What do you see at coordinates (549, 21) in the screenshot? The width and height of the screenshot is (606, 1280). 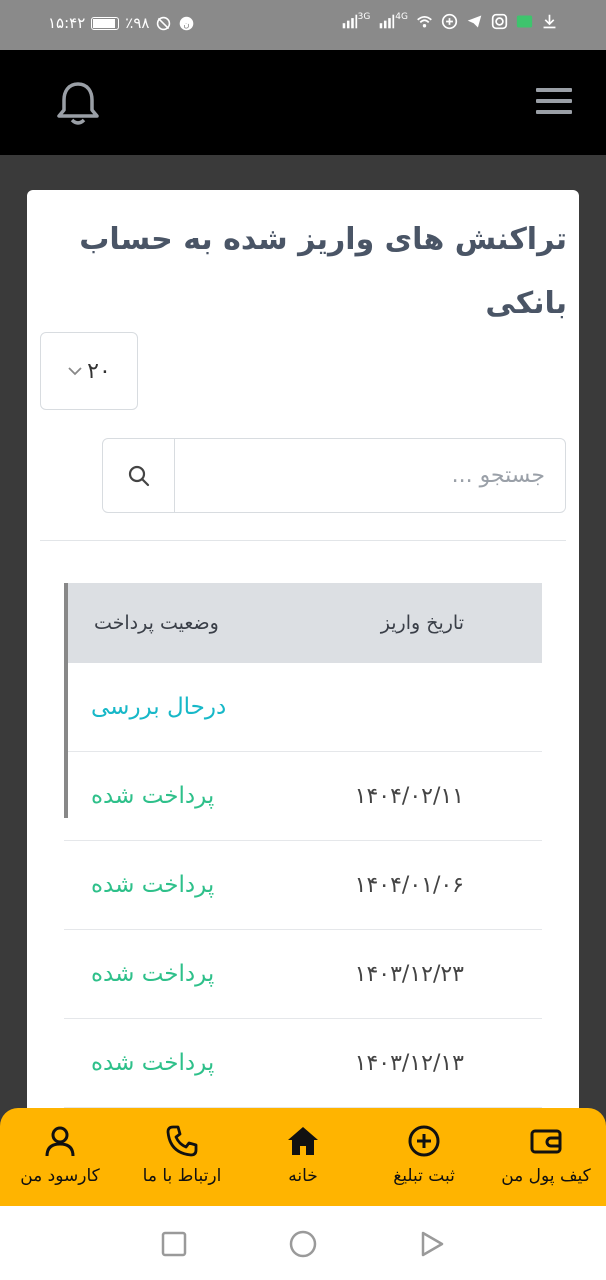 I see `download-icon` at bounding box center [549, 21].